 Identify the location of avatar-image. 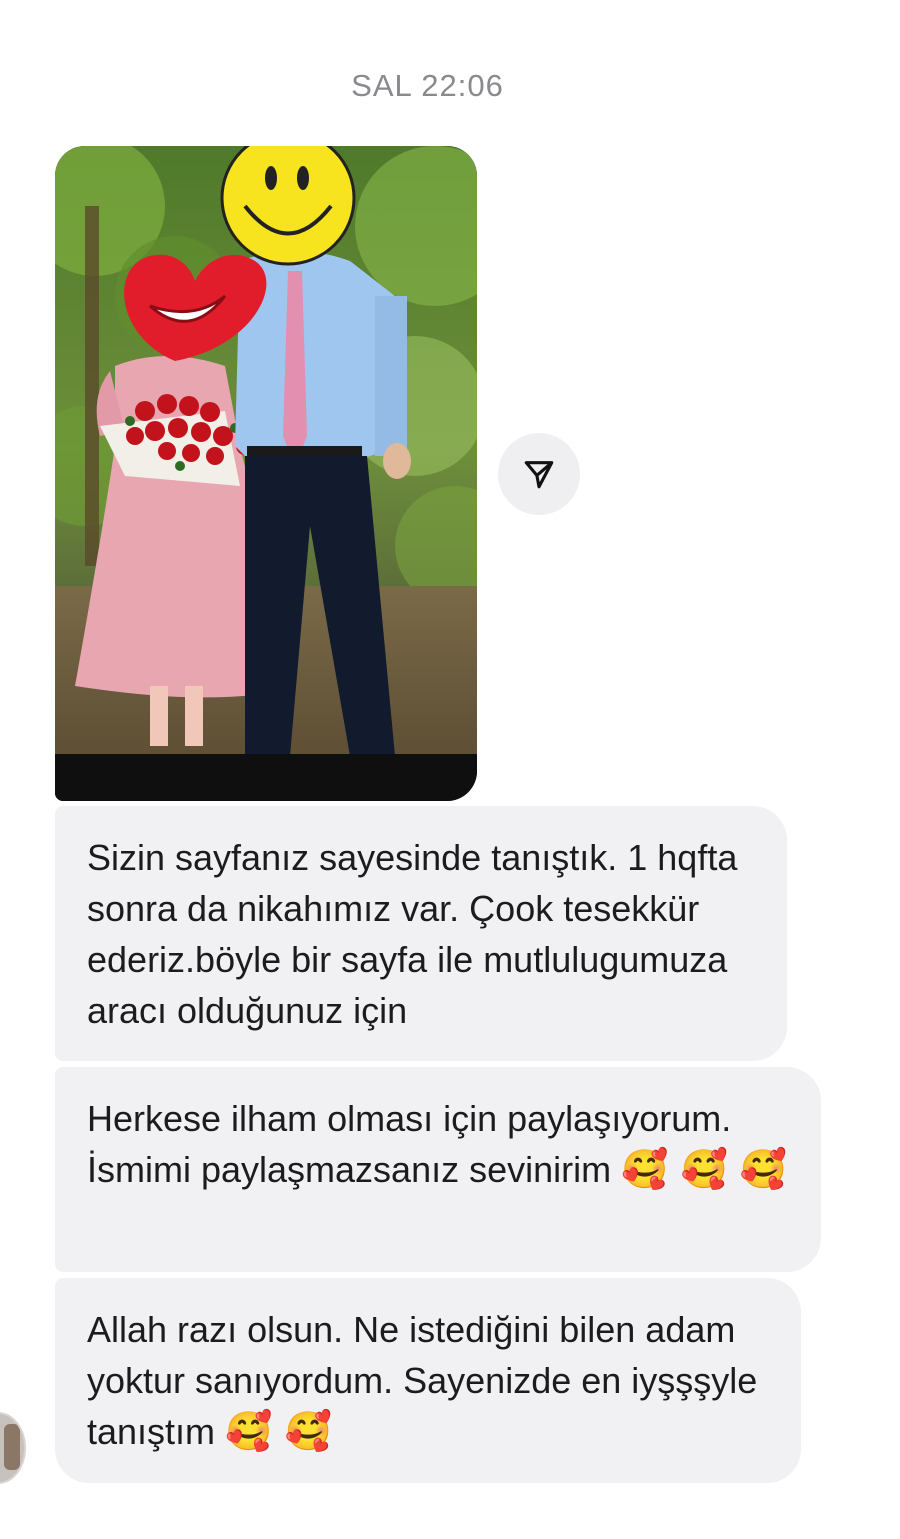
(12, 1447).